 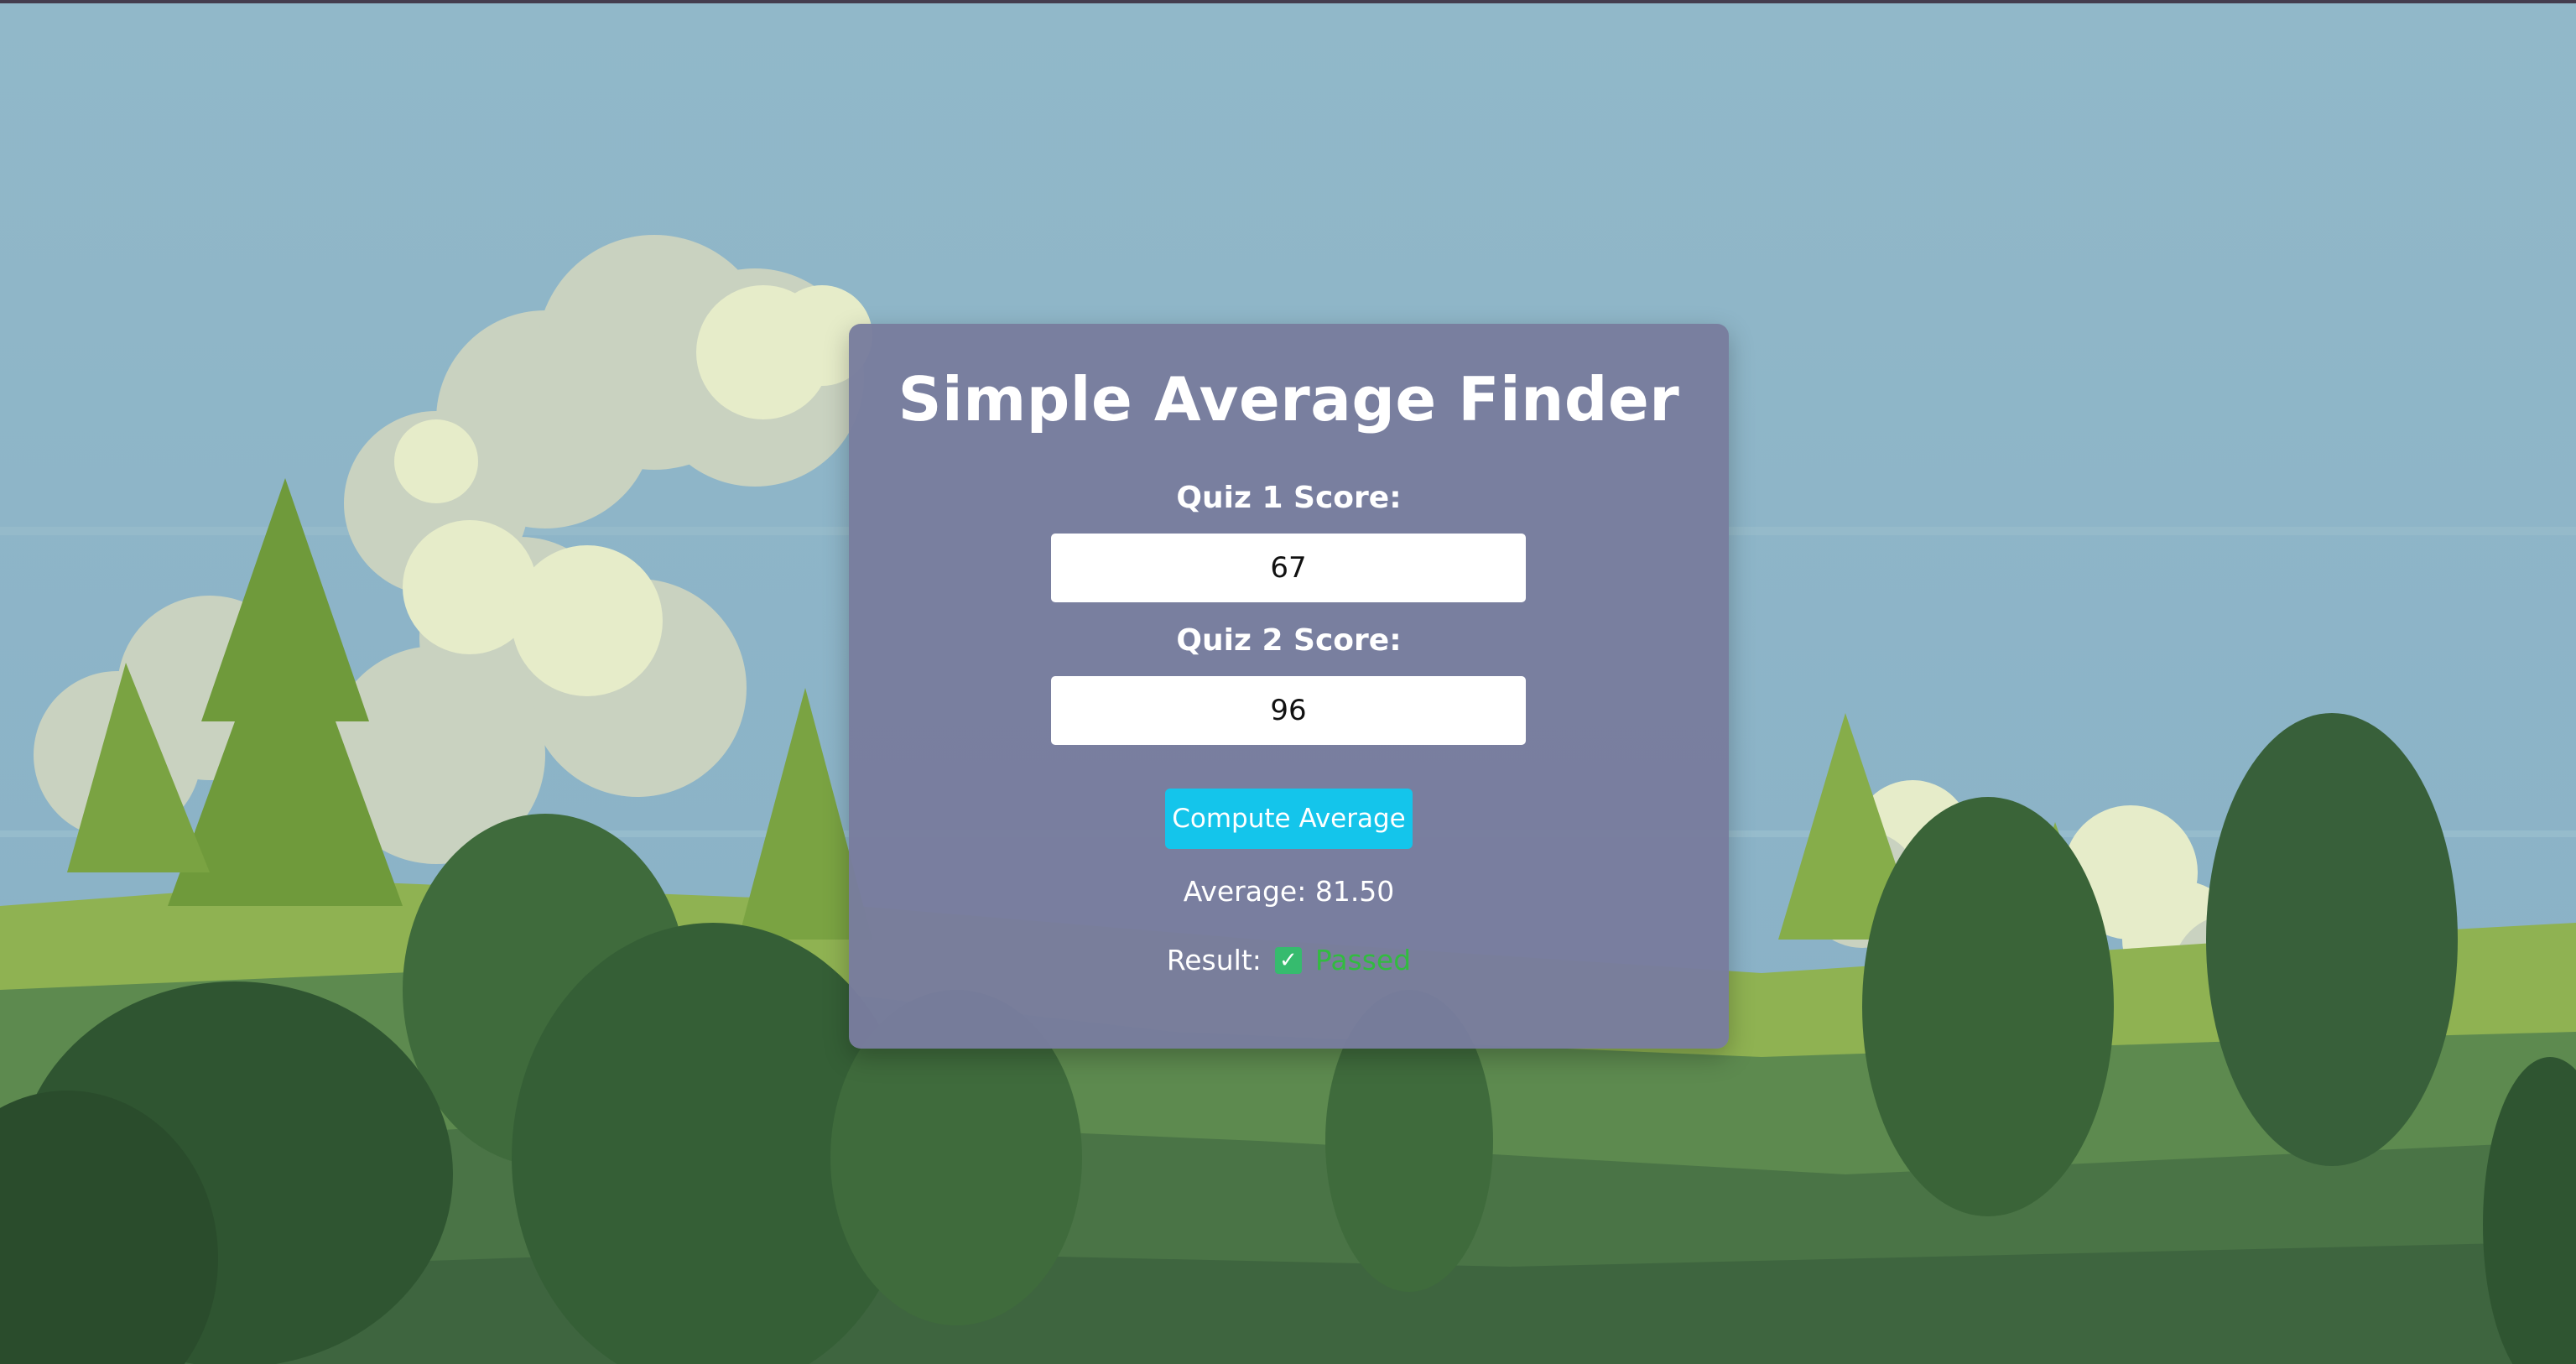 I want to click on check-mark-icon: ✓, so click(x=1288, y=960).